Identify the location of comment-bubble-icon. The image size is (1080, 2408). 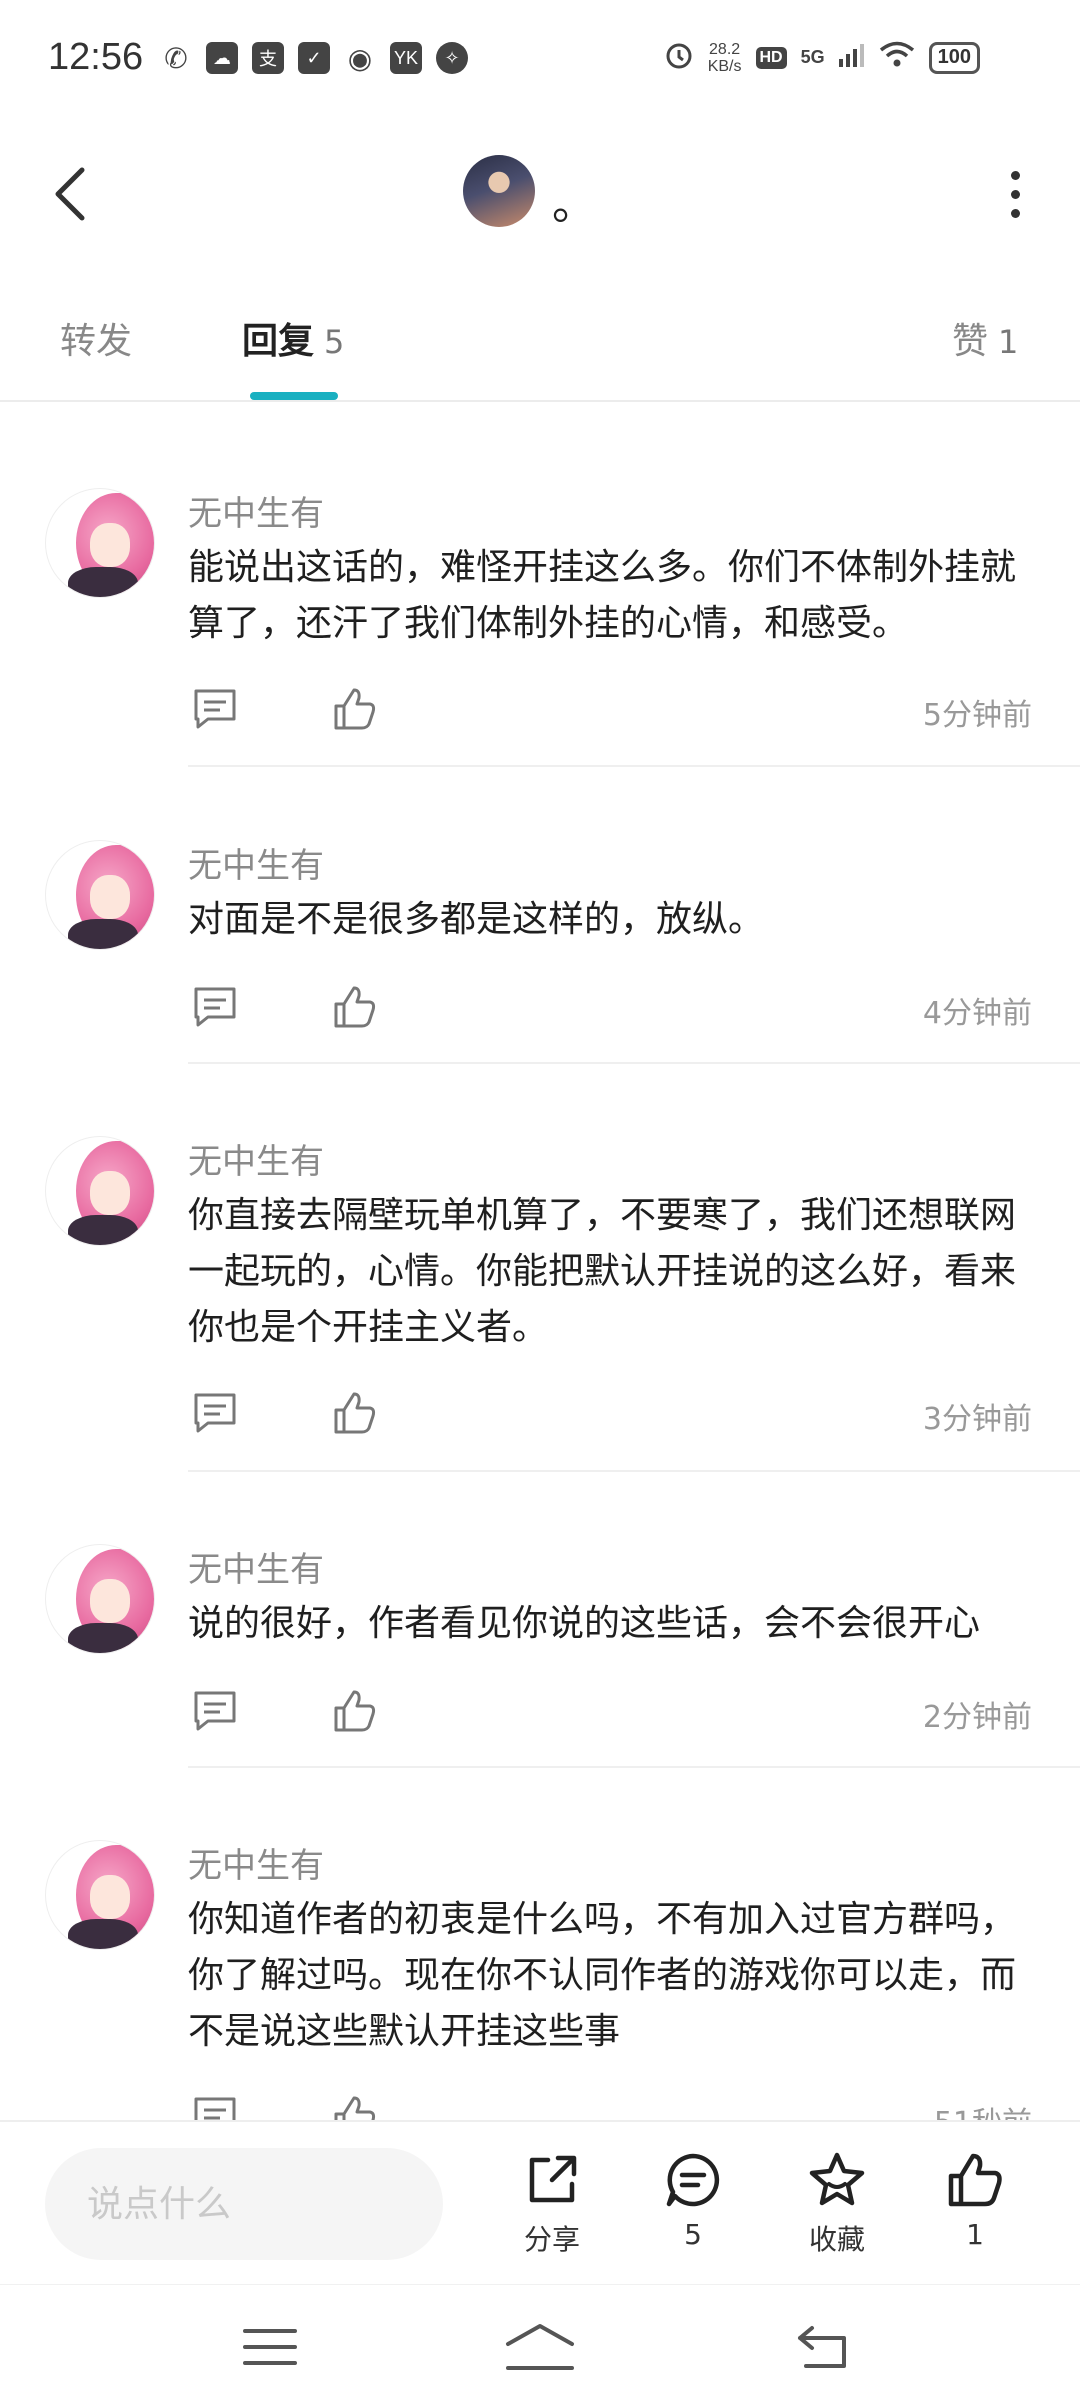
(693, 2180).